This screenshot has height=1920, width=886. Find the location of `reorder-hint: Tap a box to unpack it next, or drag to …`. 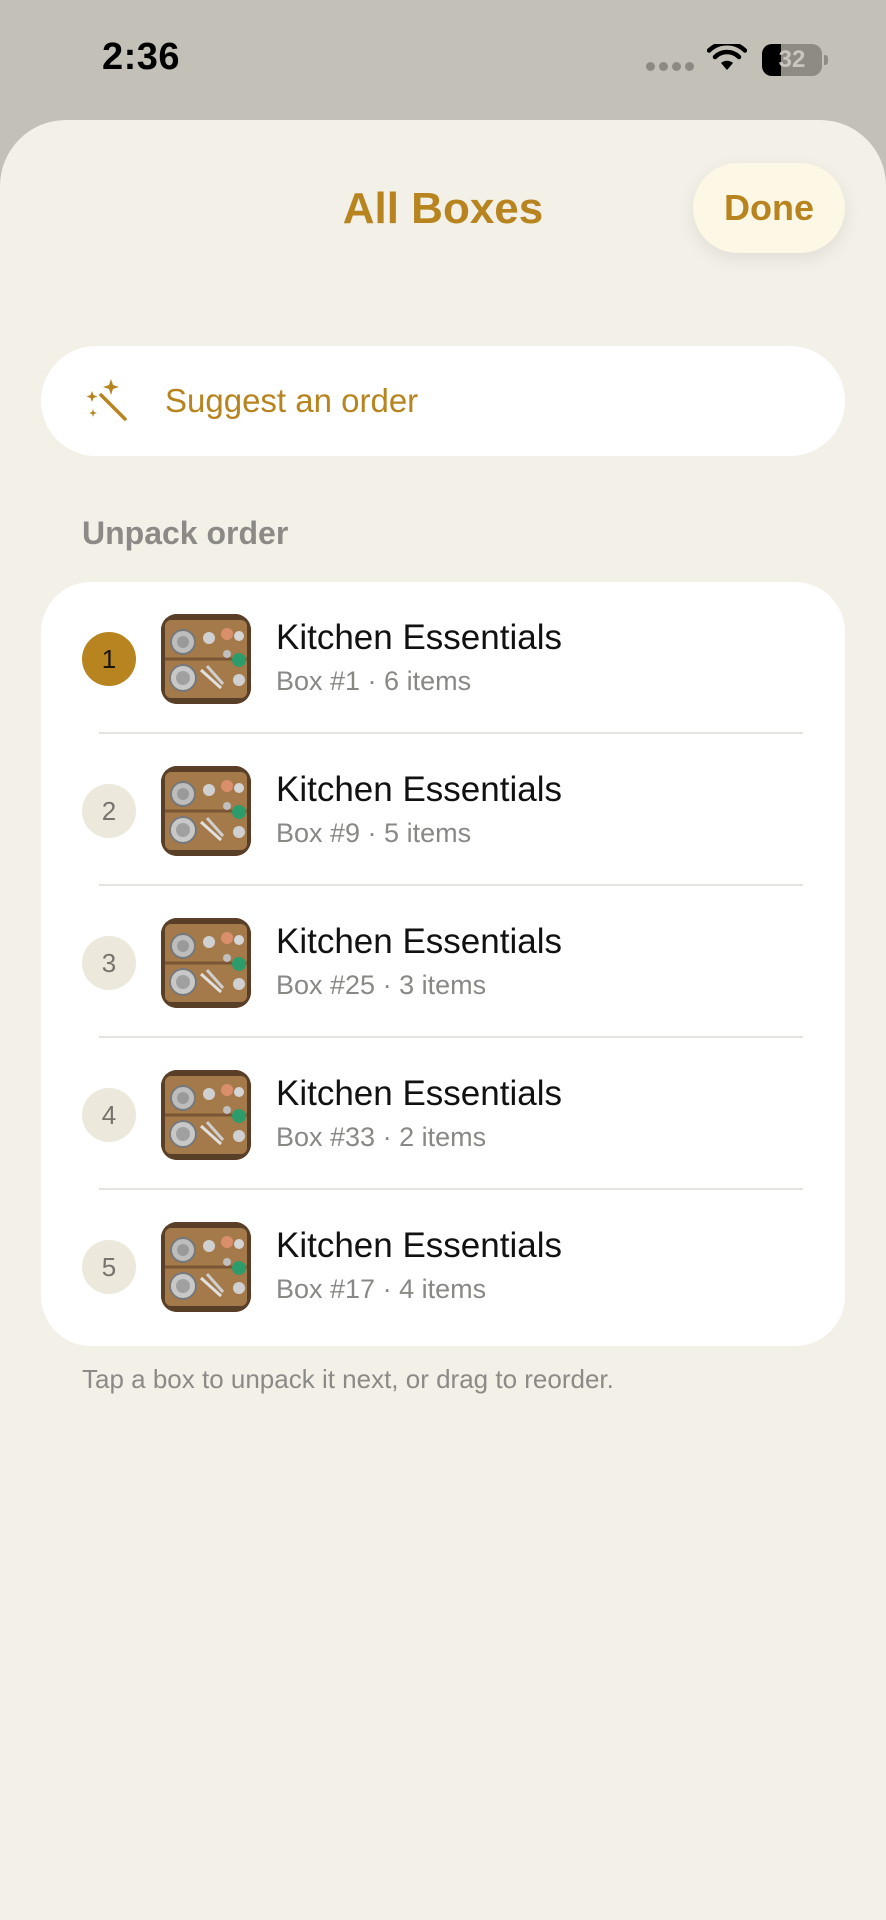

reorder-hint: Tap a box to unpack it next, or drag to … is located at coordinates (348, 1379).